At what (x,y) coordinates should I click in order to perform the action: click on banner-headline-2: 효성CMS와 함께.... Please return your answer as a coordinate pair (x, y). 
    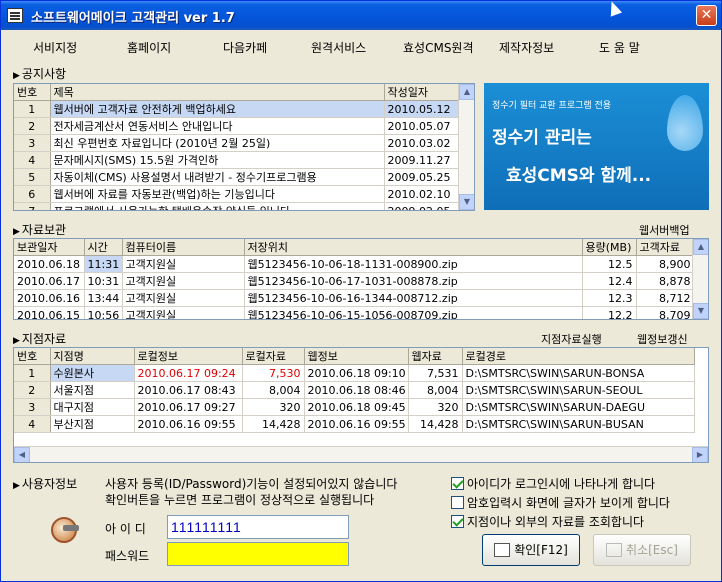
    Looking at the image, I should click on (579, 176).